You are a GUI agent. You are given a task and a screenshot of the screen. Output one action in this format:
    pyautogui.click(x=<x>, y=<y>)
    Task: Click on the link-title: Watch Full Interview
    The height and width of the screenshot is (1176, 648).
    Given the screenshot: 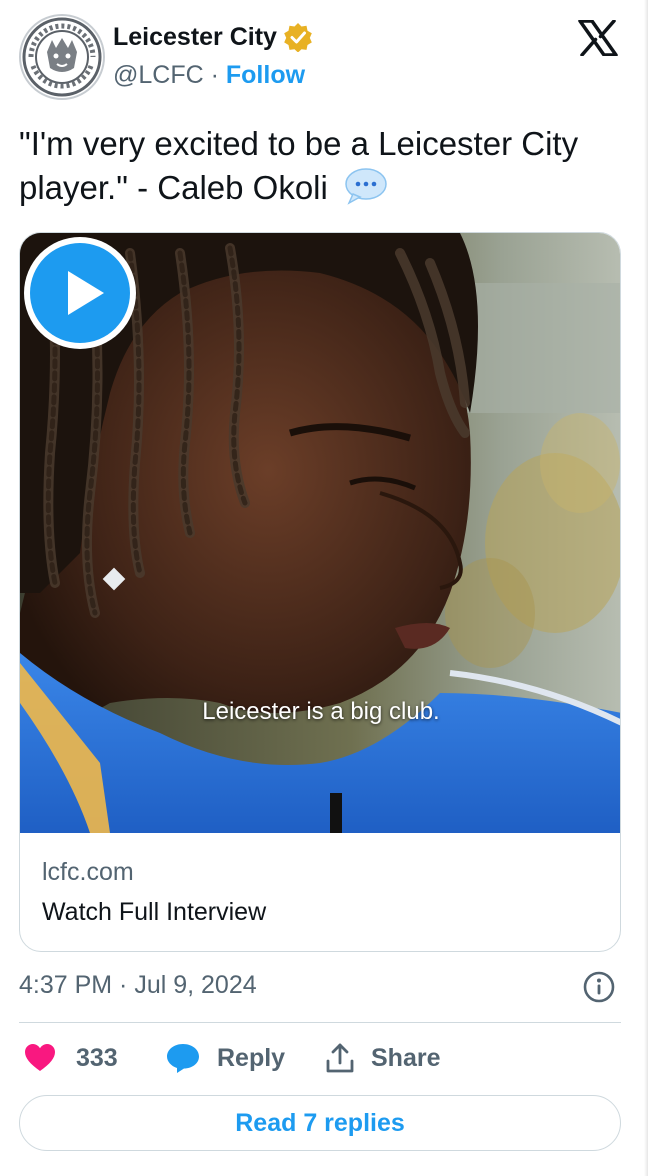 What is the action you would take?
    pyautogui.click(x=154, y=912)
    